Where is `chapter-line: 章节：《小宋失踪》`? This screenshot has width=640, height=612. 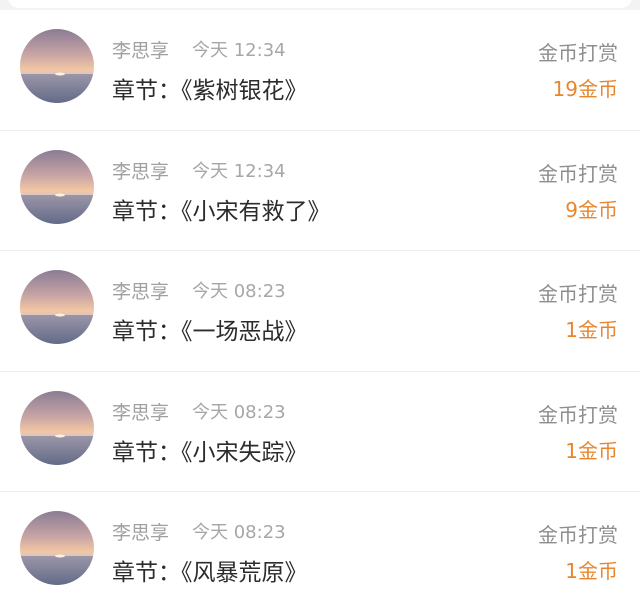 chapter-line: 章节：《小宋失踪》 is located at coordinates (210, 450).